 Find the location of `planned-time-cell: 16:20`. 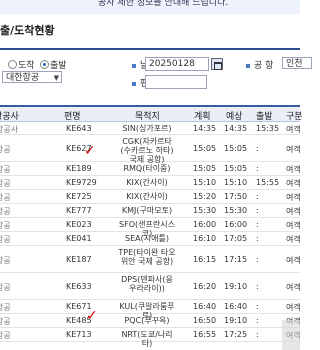

planned-time-cell: 16:20 is located at coordinates (205, 286).